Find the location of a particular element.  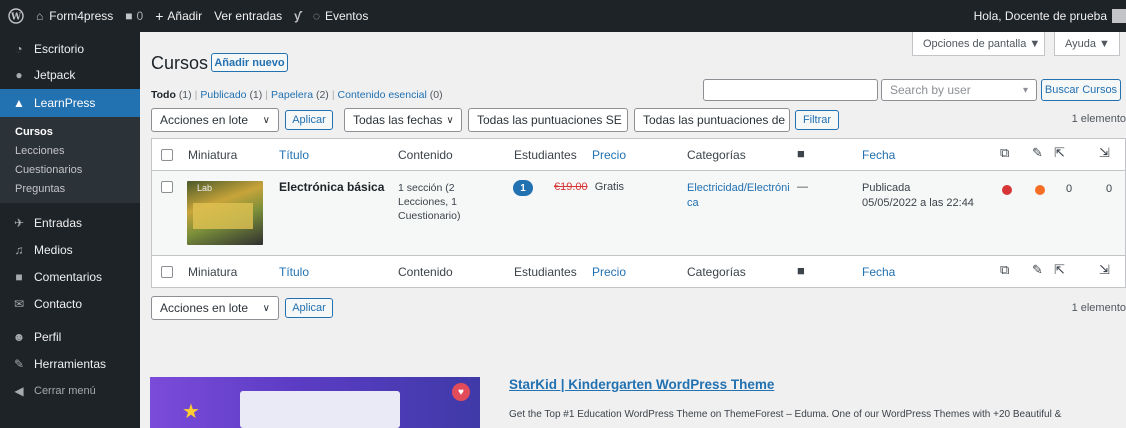

menu-item-comentarios: ■ Comentarios is located at coordinates (70, 276).